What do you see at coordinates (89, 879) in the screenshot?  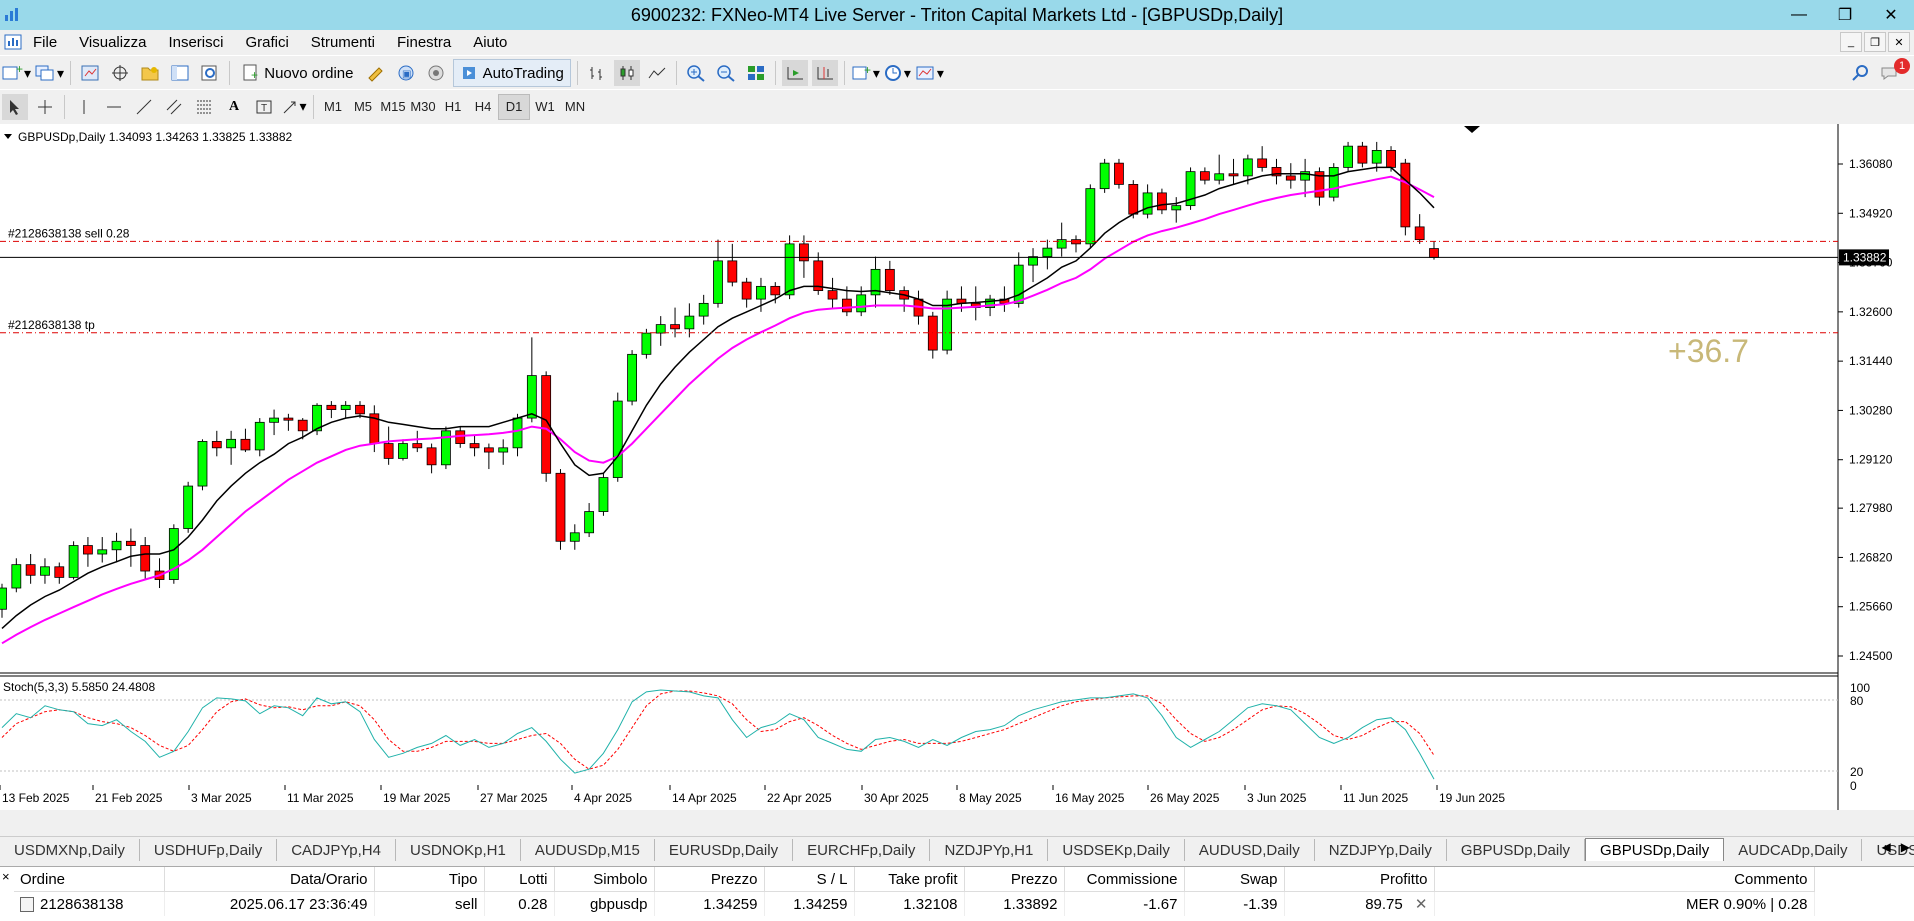 I see `col-order: Ordine` at bounding box center [89, 879].